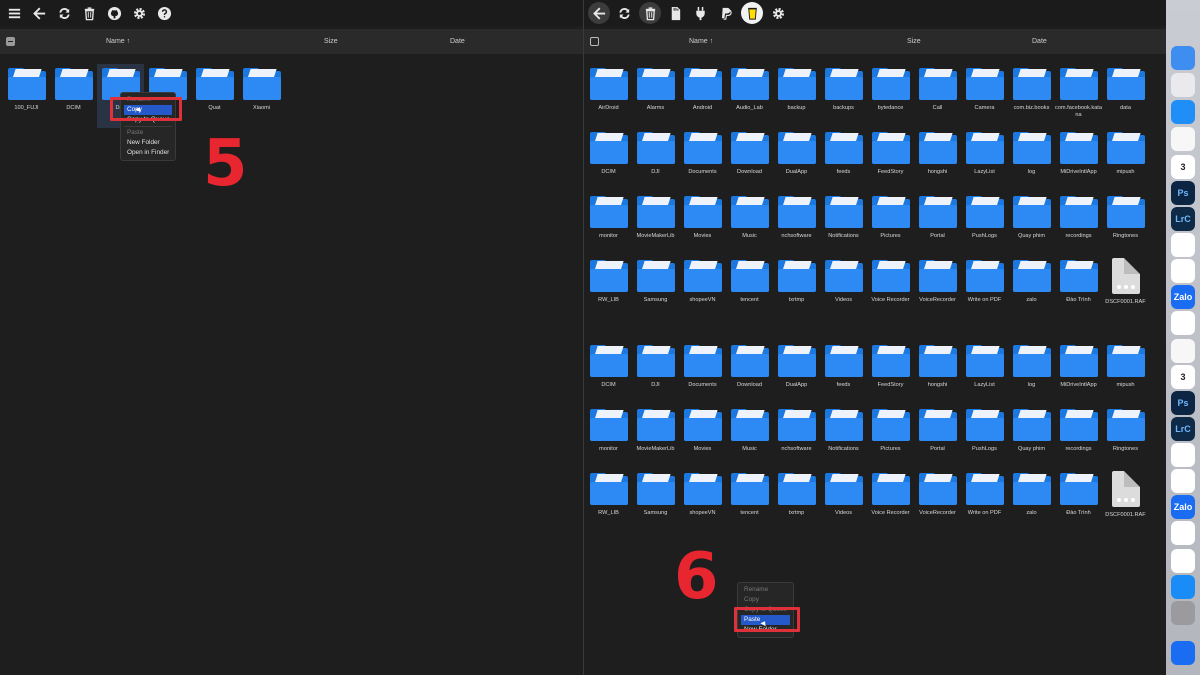  Describe the element at coordinates (890, 437) in the screenshot. I see `folder-item: Pictures` at that location.